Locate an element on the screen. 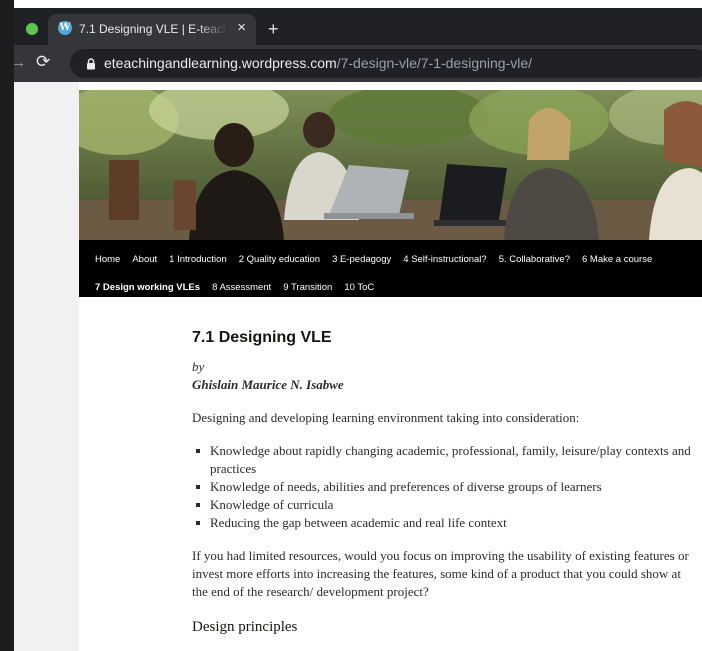 This screenshot has width=702, height=651. nav-item-self-instructional: 4 Self-instructional? is located at coordinates (444, 260).